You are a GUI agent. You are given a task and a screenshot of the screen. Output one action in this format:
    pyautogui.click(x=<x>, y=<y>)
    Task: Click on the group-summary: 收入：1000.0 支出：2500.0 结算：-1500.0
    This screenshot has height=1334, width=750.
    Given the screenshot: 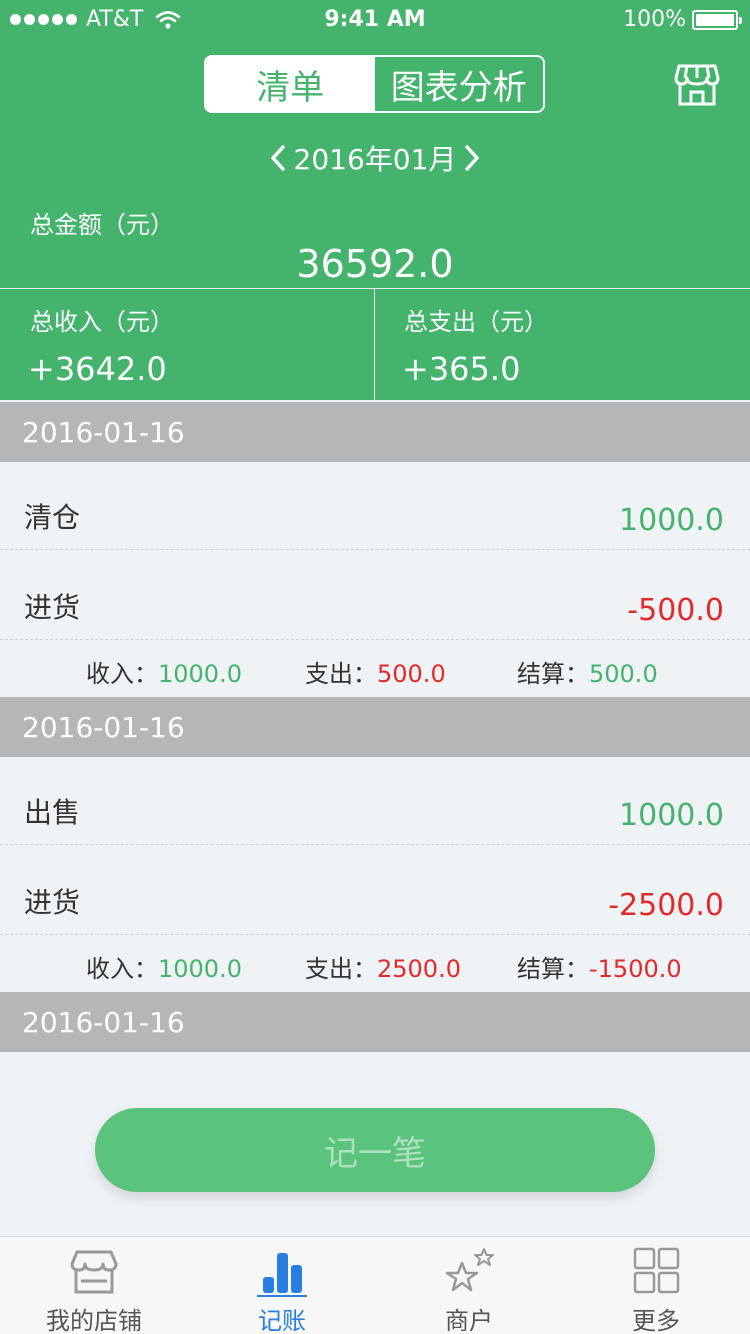 What is the action you would take?
    pyautogui.click(x=375, y=963)
    